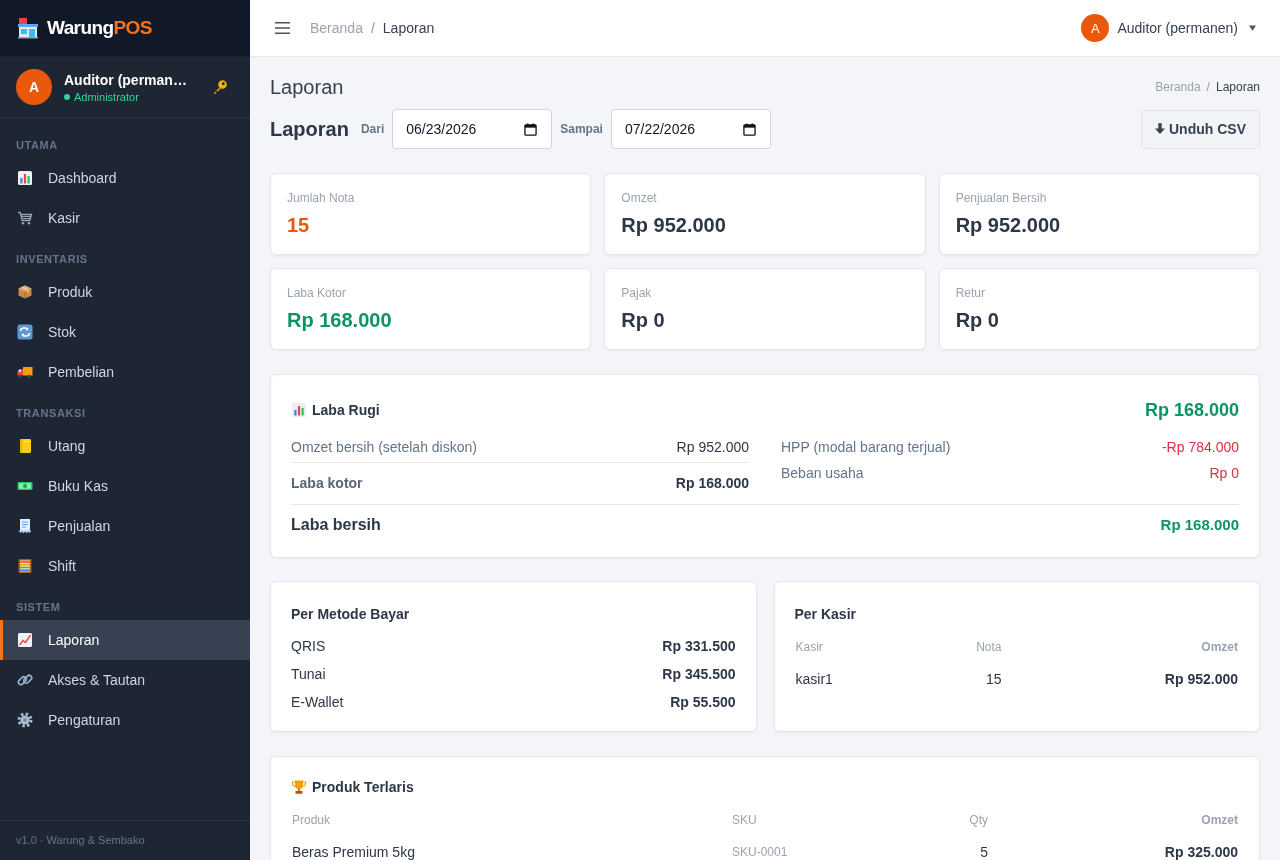 The height and width of the screenshot is (860, 1280). Describe the element at coordinates (1160, 129) in the screenshot. I see `down-arrow-icon` at that location.